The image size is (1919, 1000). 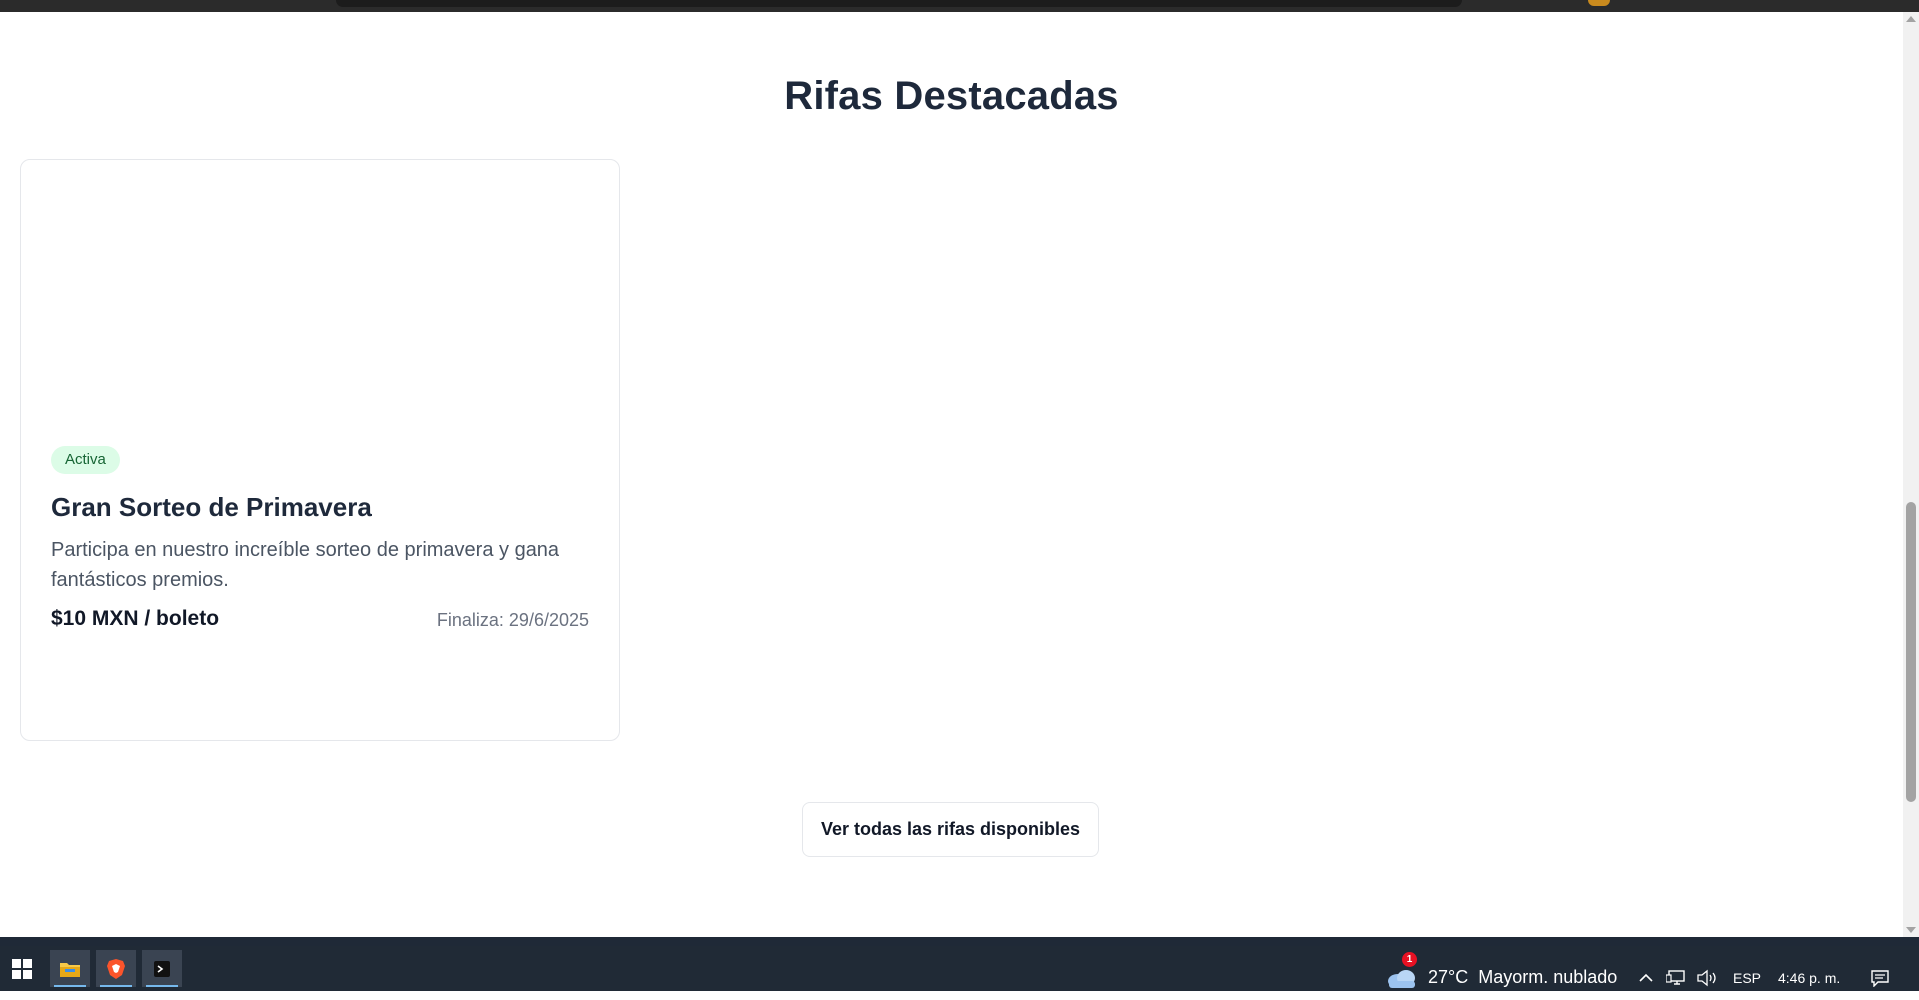 What do you see at coordinates (1599, 3) in the screenshot?
I see `extension-icon` at bounding box center [1599, 3].